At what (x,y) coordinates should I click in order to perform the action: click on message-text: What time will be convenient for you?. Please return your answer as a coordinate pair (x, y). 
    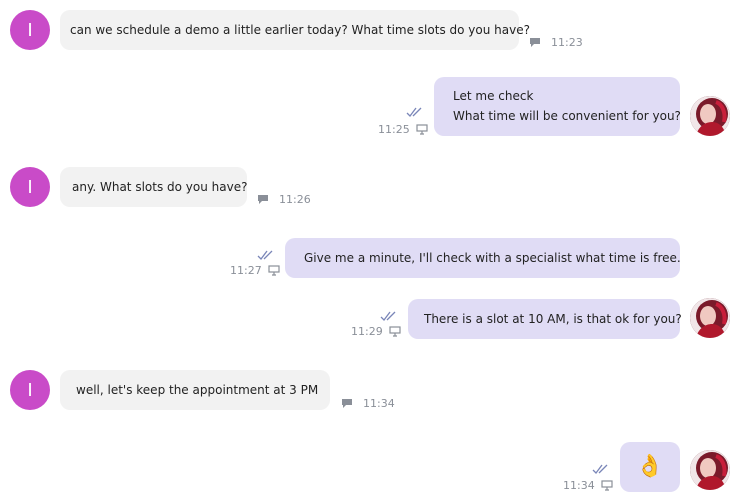
    Looking at the image, I should click on (567, 116).